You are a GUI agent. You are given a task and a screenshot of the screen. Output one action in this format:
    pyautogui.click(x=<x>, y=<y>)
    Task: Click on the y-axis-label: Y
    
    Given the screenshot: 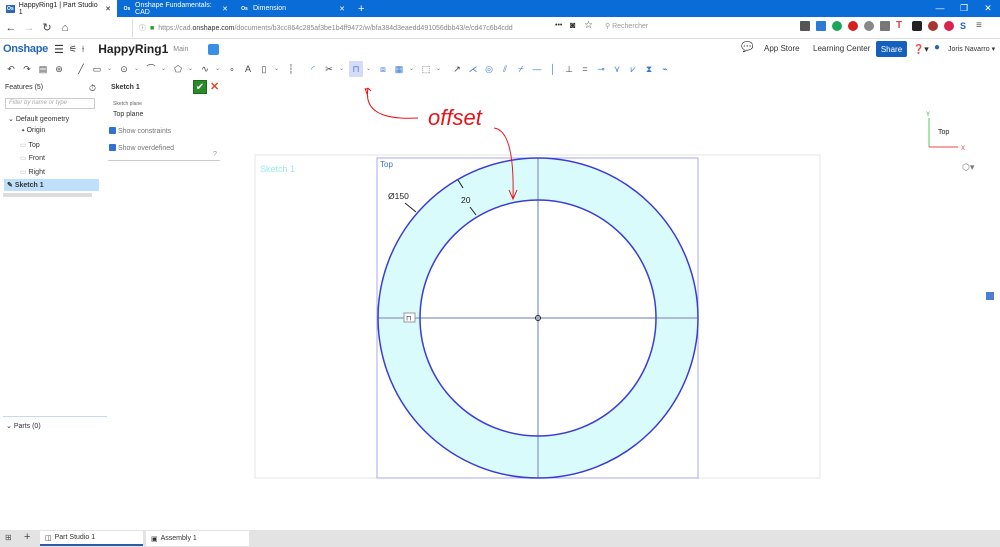 What is the action you would take?
    pyautogui.click(x=928, y=115)
    